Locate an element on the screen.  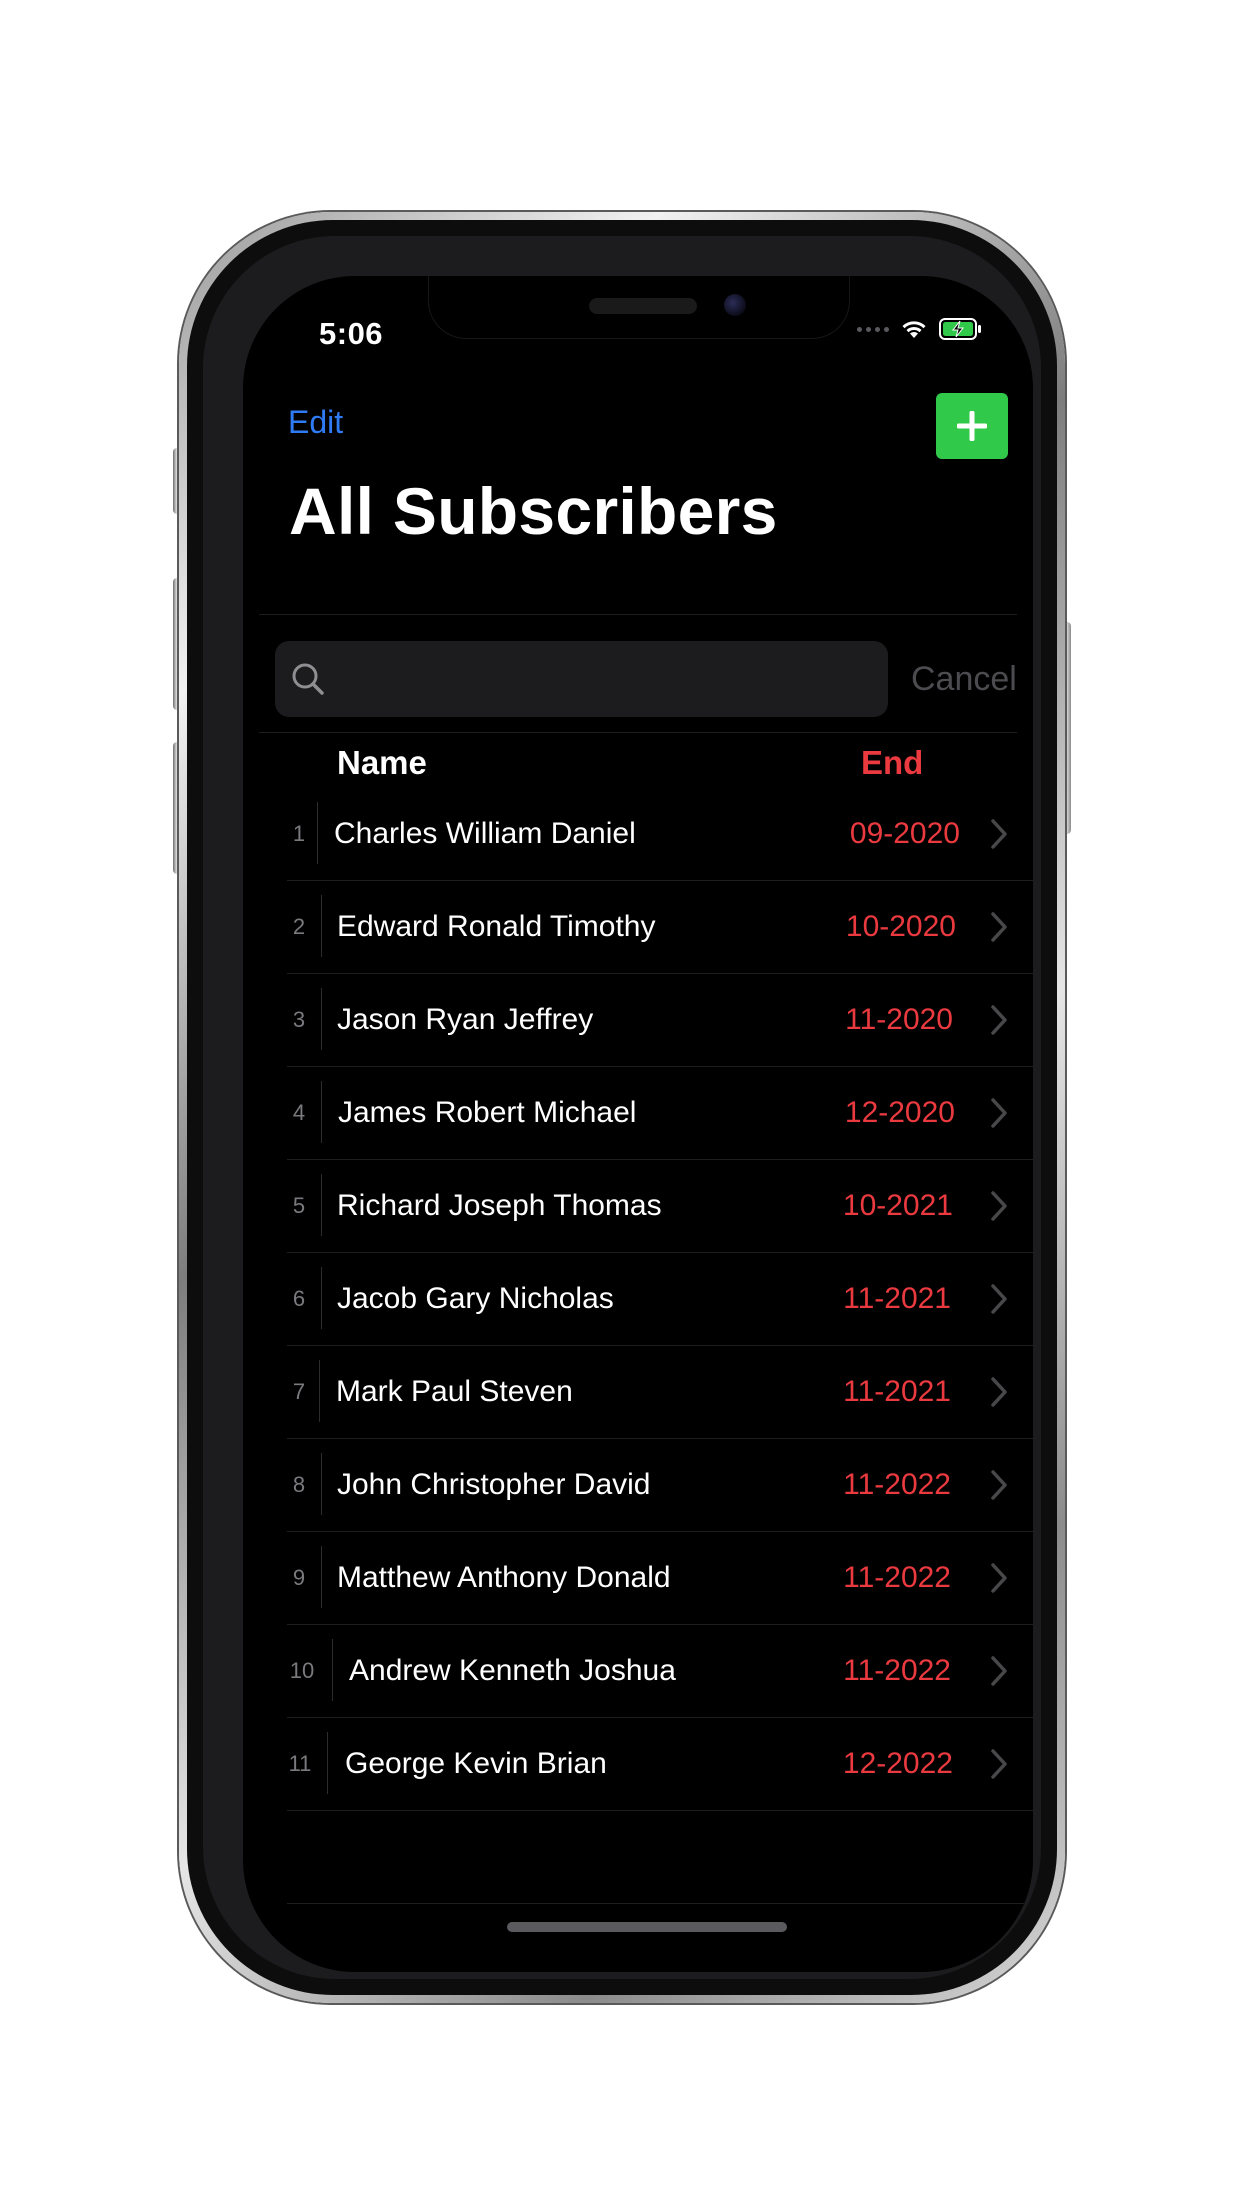
row-index: 5 is located at coordinates (299, 1205).